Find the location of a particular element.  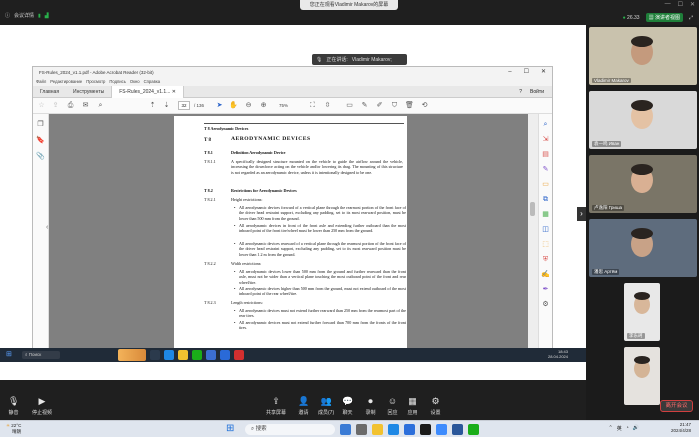

participant-tile is located at coordinates (642, 376).